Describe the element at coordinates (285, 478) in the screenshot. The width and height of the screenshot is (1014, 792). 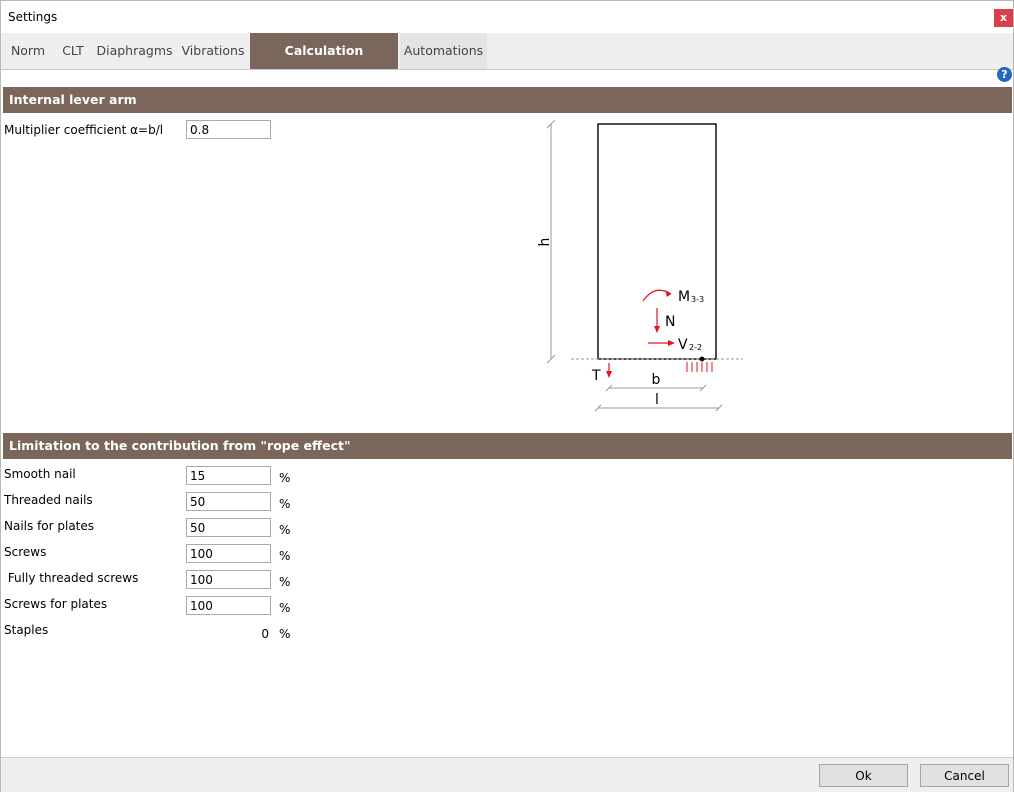
I see `smooth-nail-unit: %` at that location.